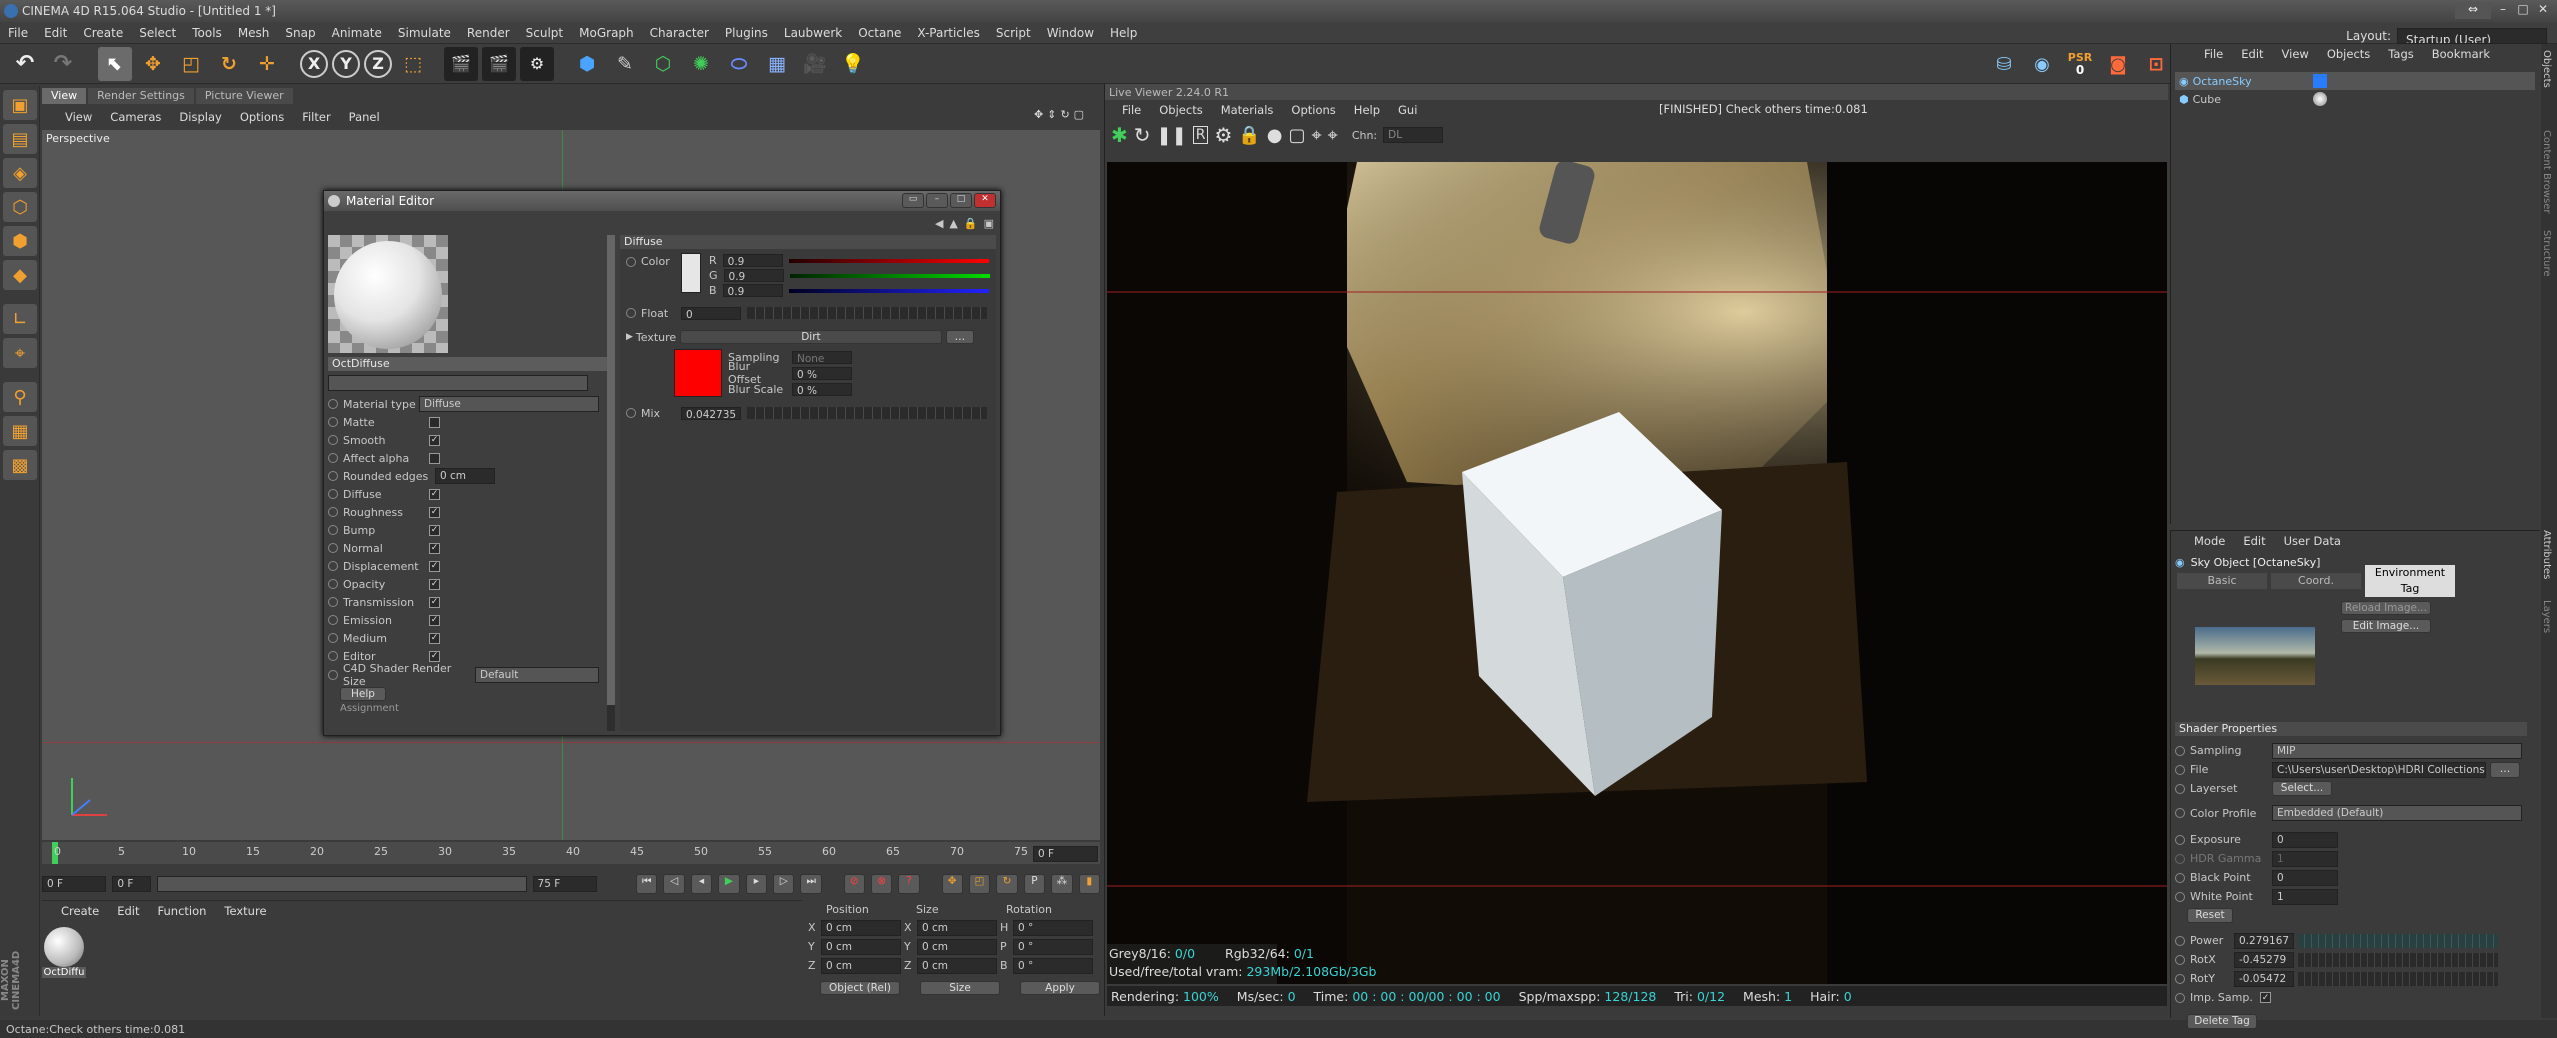  What do you see at coordinates (2209, 541) in the screenshot?
I see `am-menu-mode: Mode` at bounding box center [2209, 541].